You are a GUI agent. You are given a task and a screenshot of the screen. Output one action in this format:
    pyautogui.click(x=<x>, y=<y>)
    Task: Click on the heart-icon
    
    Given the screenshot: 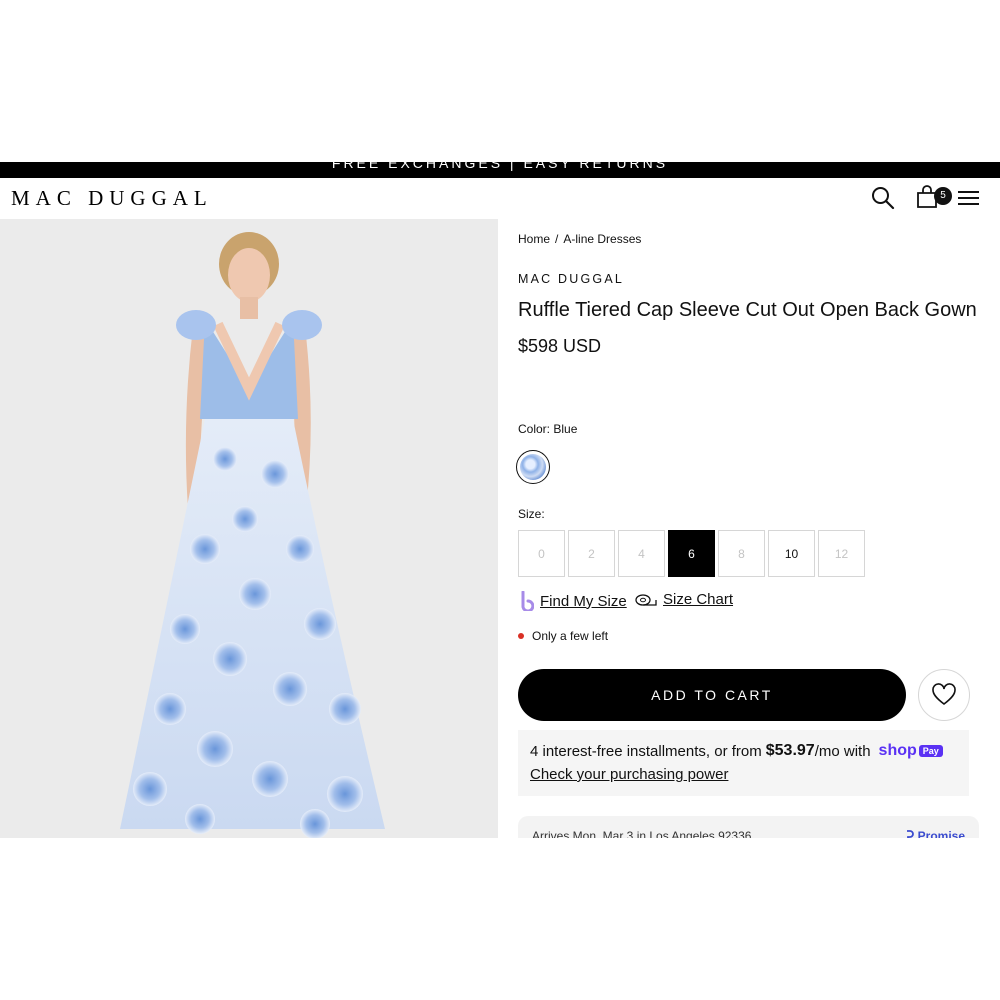 What is the action you would take?
    pyautogui.click(x=944, y=694)
    